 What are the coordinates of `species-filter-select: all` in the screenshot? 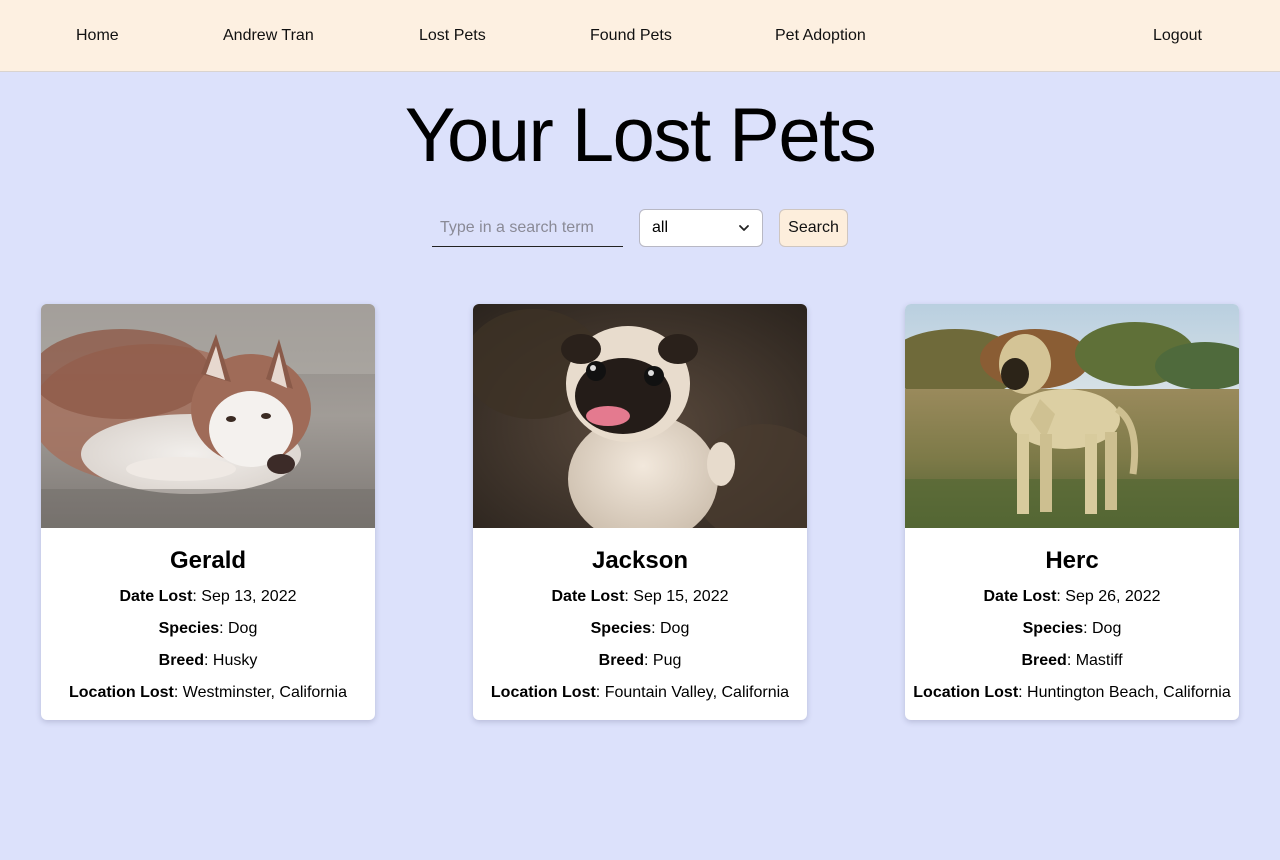 It's located at (701, 228).